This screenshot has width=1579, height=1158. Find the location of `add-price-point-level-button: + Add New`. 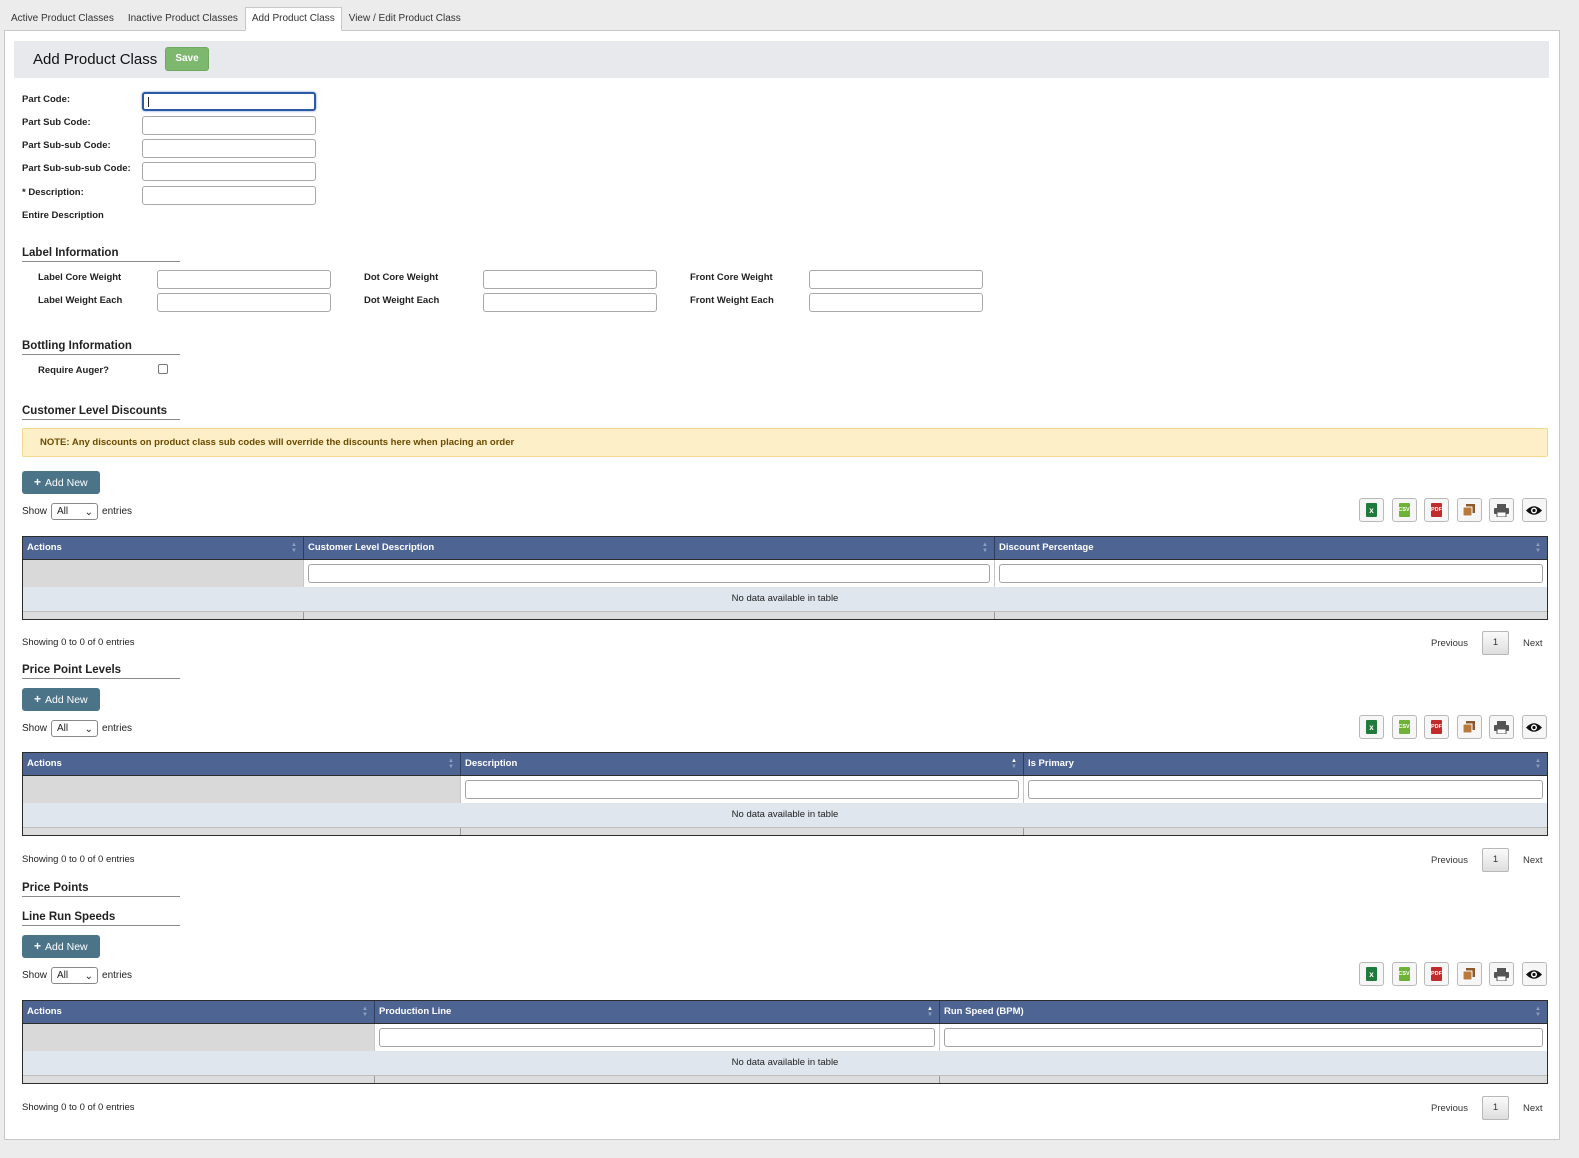

add-price-point-level-button: + Add New is located at coordinates (61, 699).